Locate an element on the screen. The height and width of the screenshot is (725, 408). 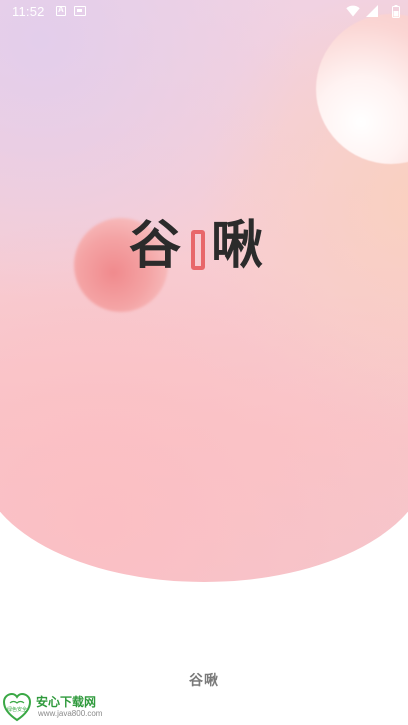
shield-badge-icon: 绿色安全 is located at coordinates (17, 707).